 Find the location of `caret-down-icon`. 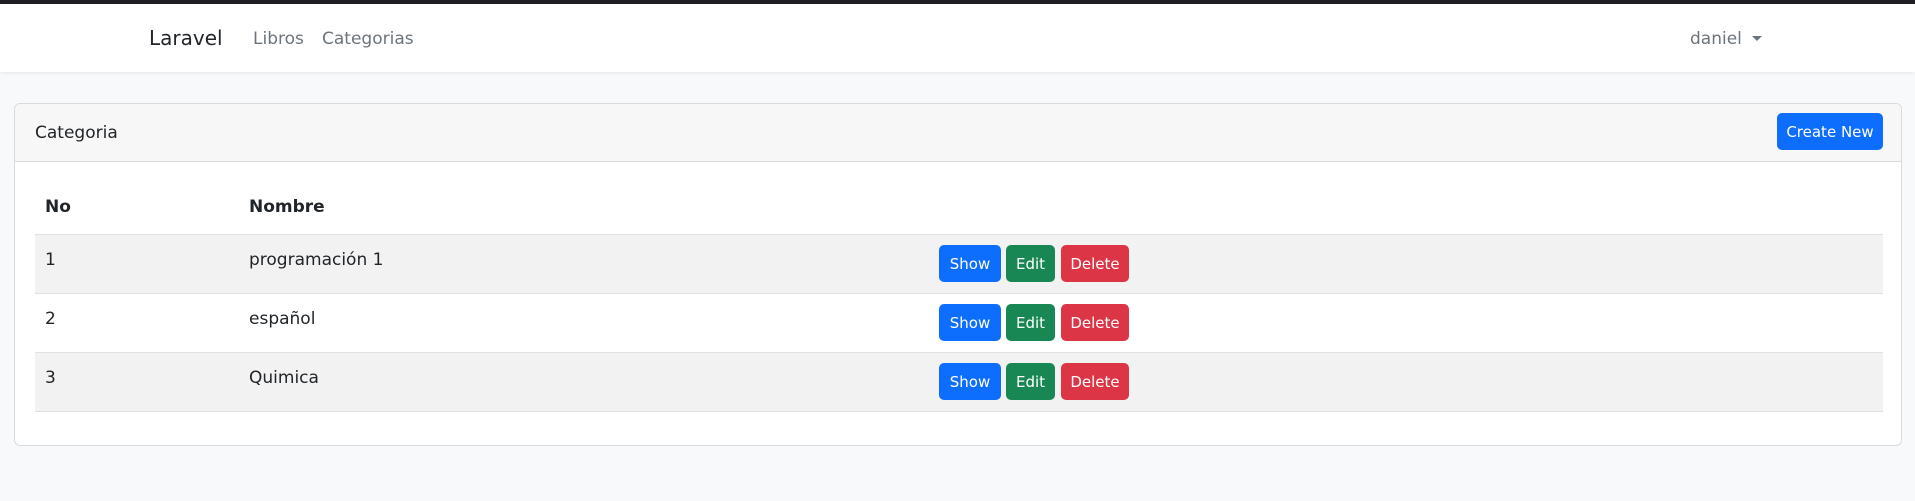

caret-down-icon is located at coordinates (1756, 38).